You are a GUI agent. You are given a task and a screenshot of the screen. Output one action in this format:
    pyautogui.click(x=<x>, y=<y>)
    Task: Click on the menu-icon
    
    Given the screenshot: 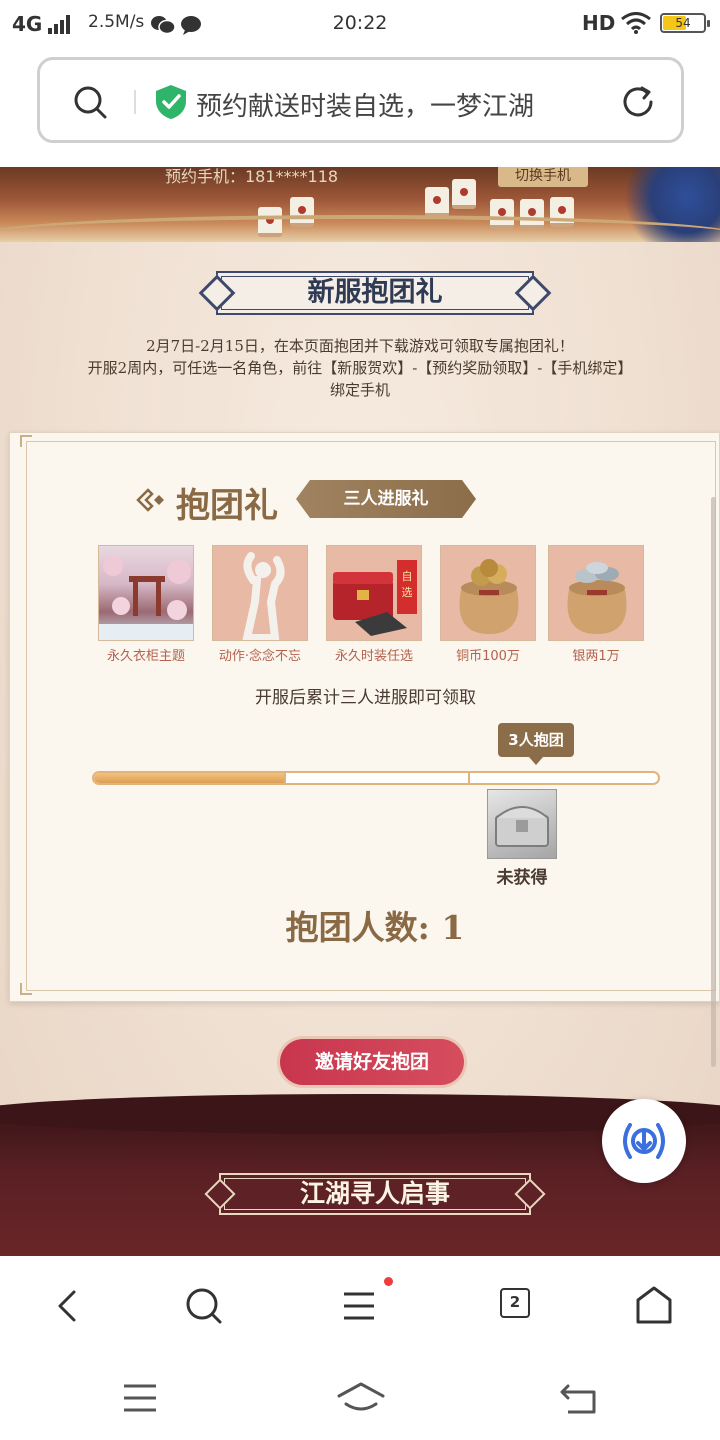 What is the action you would take?
    pyautogui.click(x=359, y=1306)
    